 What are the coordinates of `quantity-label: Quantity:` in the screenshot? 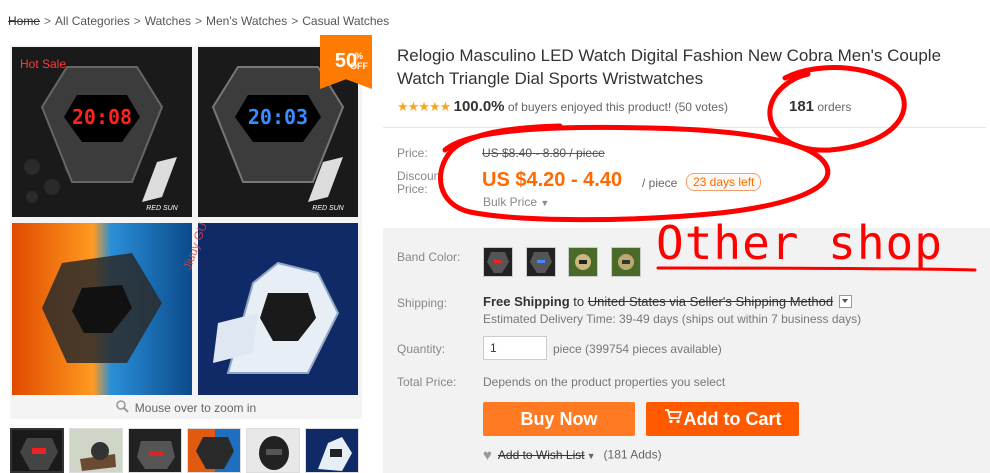 It's located at (421, 349).